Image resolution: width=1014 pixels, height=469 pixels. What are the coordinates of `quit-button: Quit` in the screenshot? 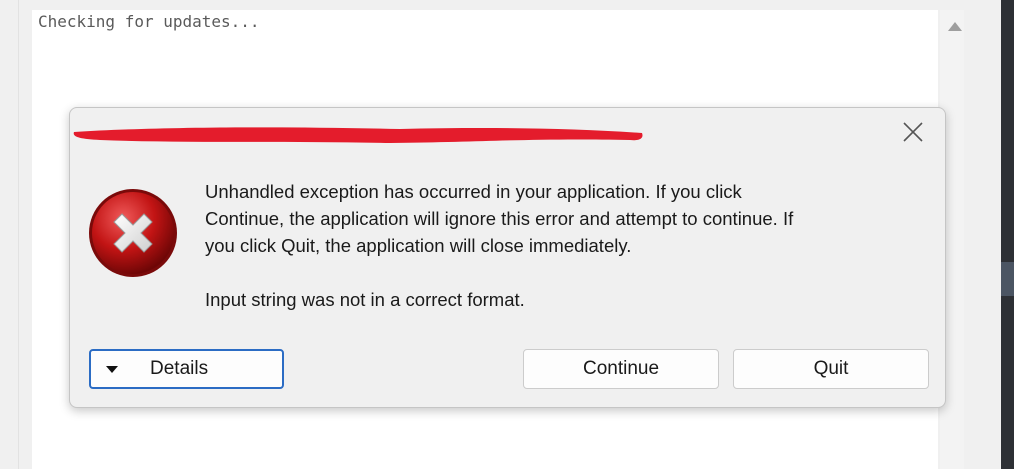 It's located at (831, 369).